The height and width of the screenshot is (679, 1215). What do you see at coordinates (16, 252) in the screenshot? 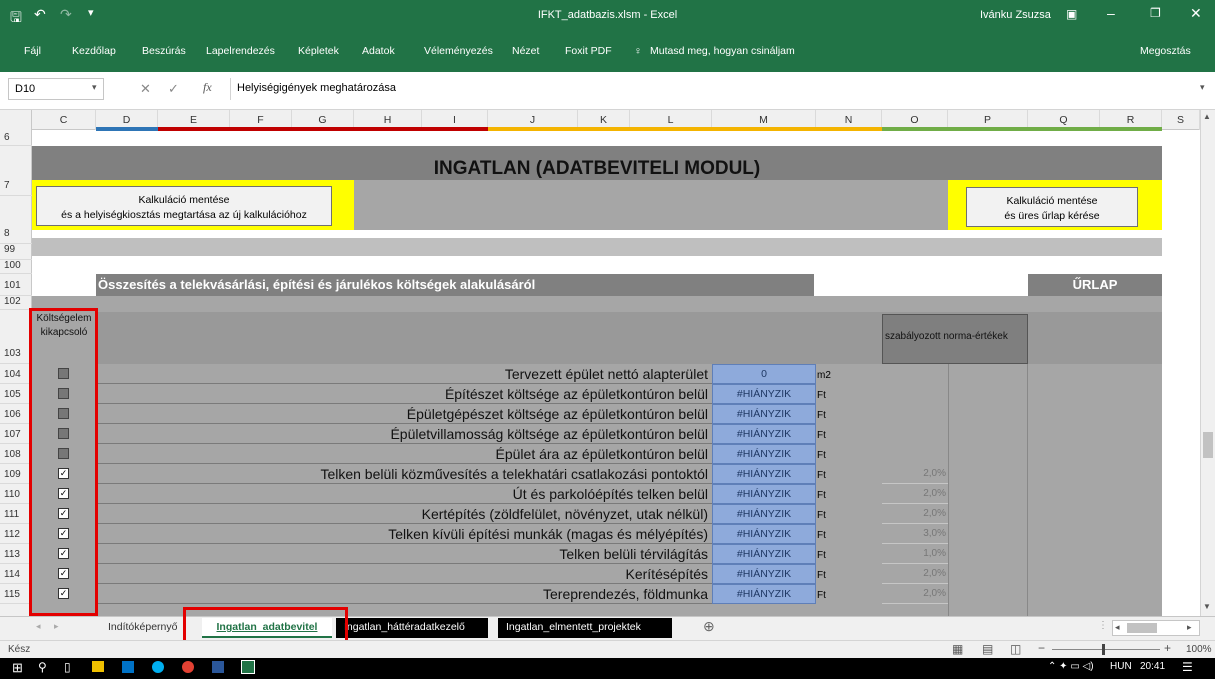
I see `row-header-99: 99` at bounding box center [16, 252].